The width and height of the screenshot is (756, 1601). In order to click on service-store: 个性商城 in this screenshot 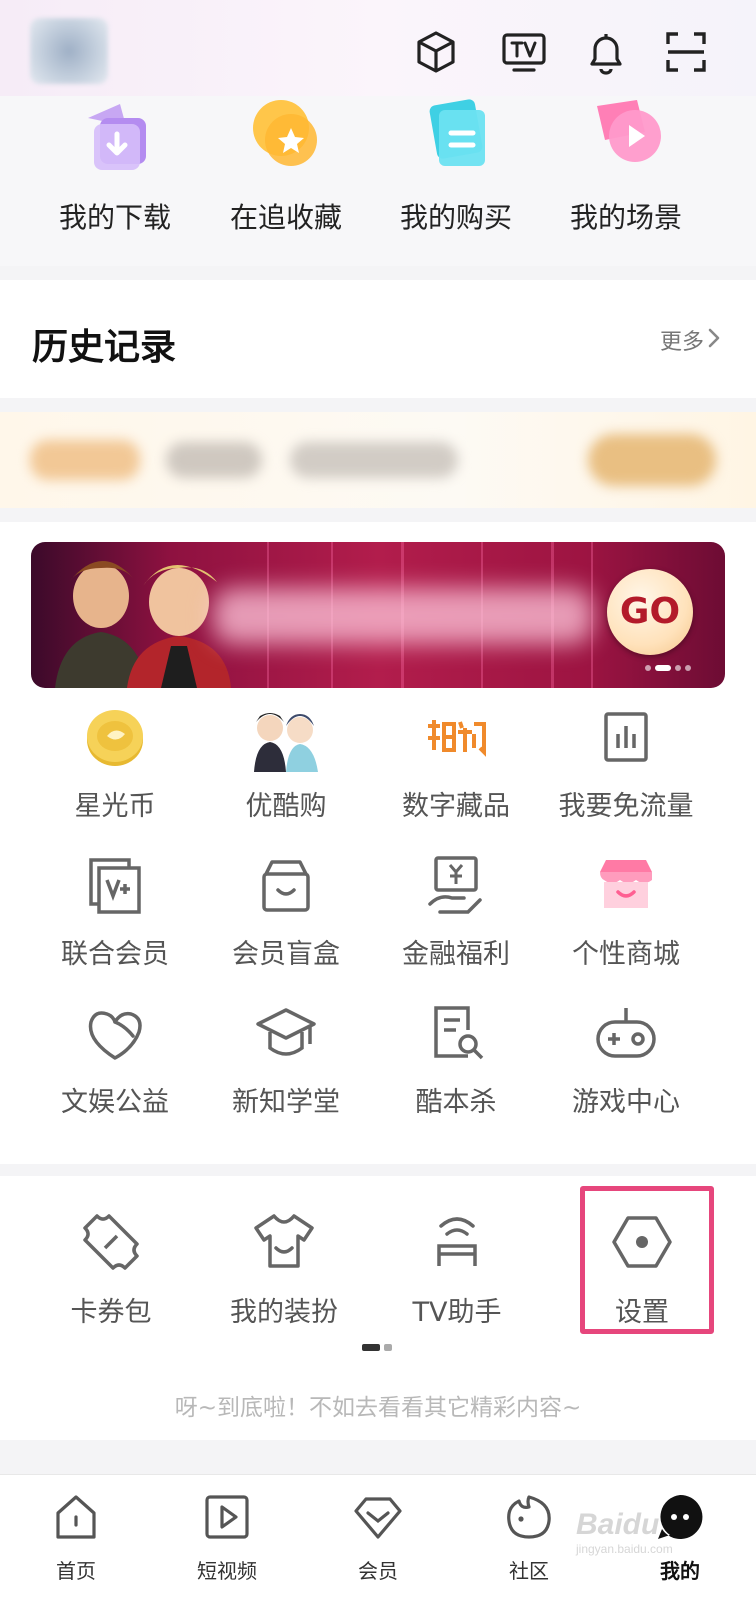, I will do `click(626, 917)`.